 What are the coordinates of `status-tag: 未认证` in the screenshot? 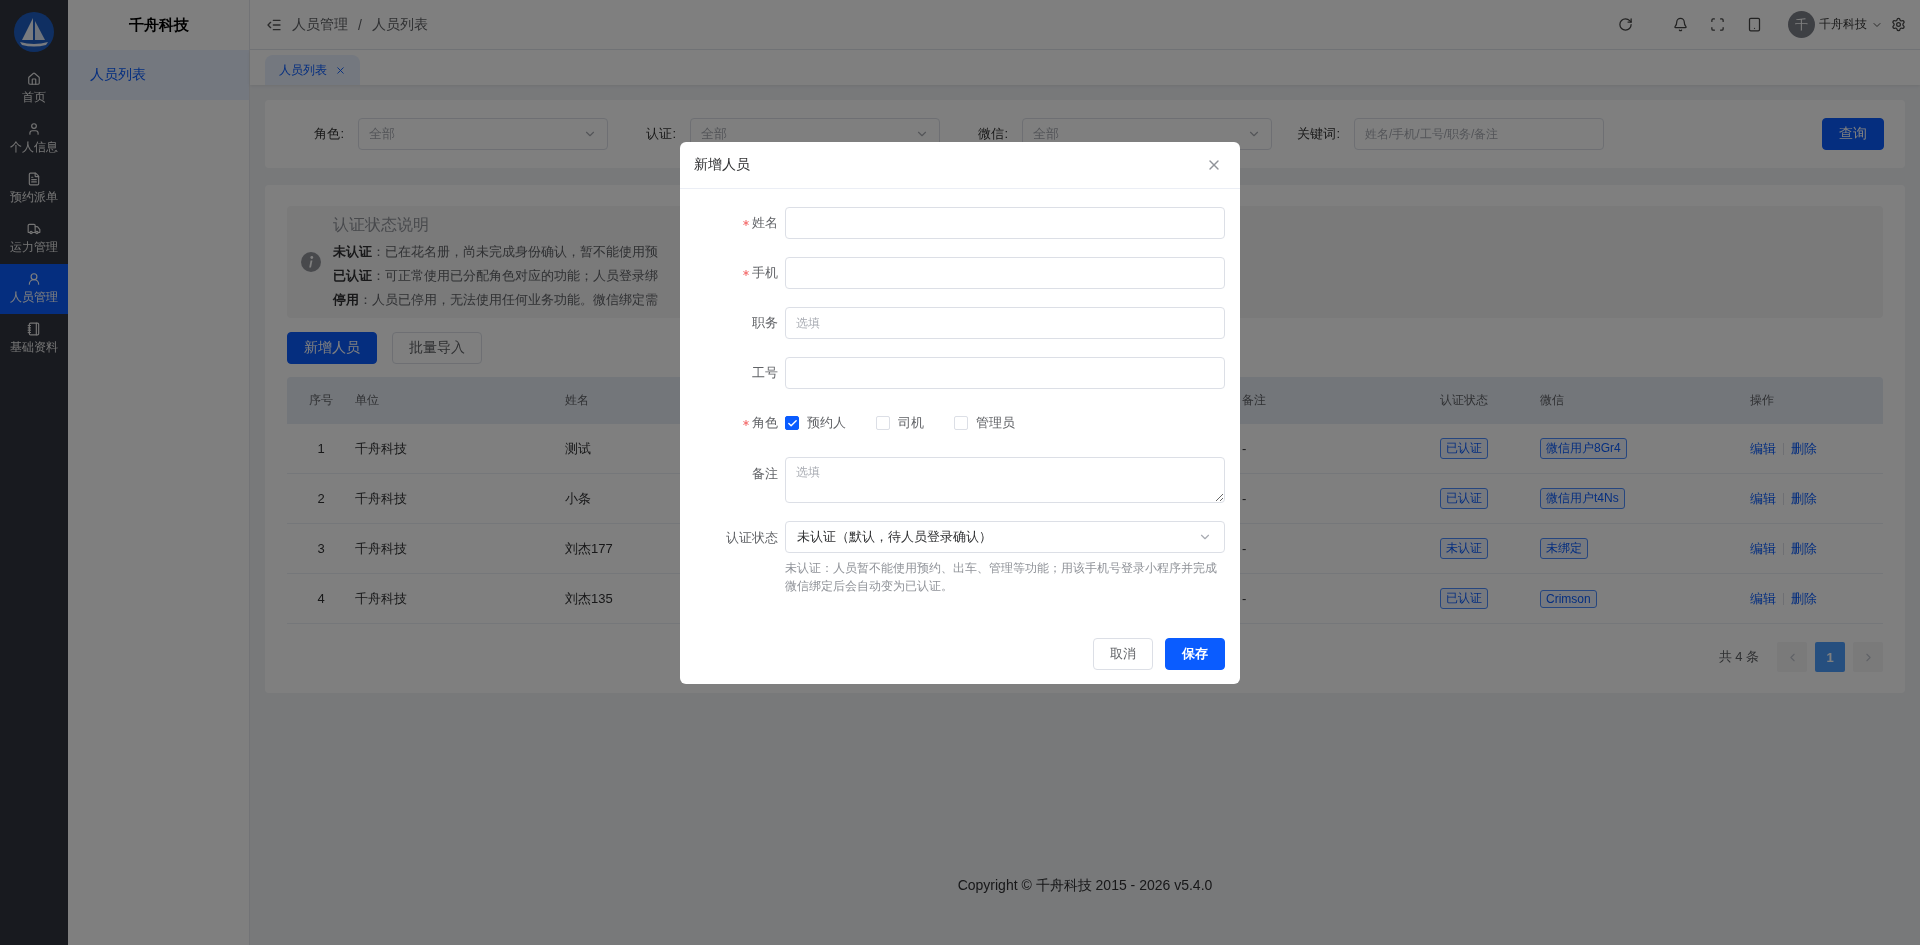 It's located at (1464, 548).